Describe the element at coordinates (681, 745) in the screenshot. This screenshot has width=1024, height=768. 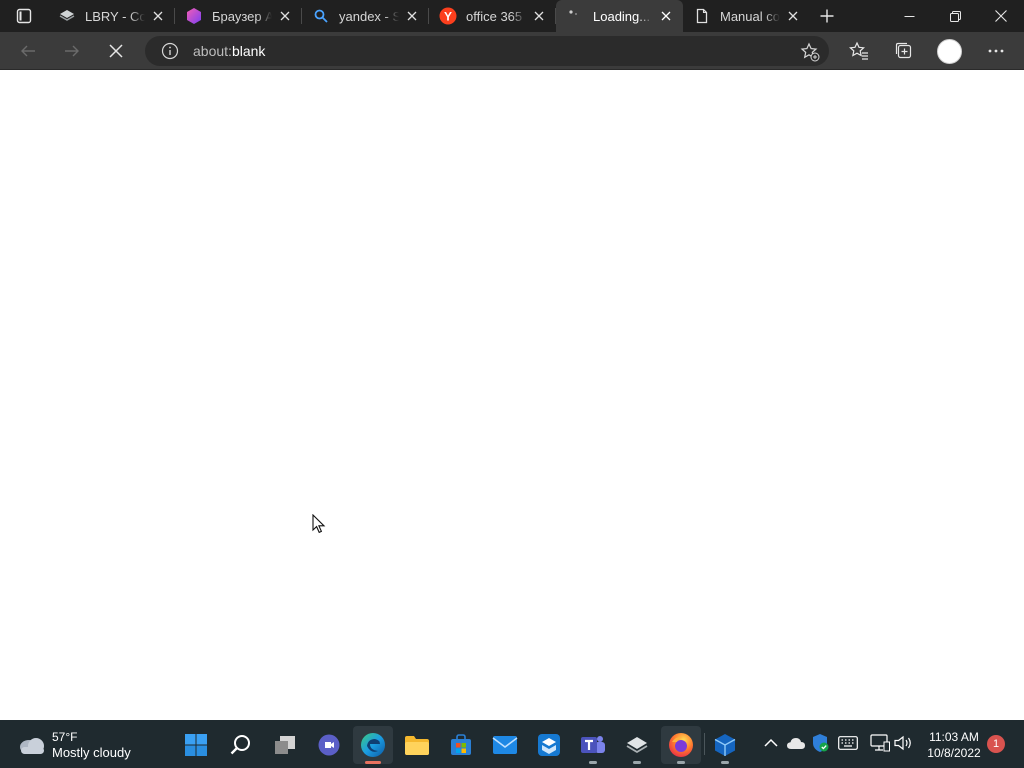
I see `taskbar-firefox` at that location.